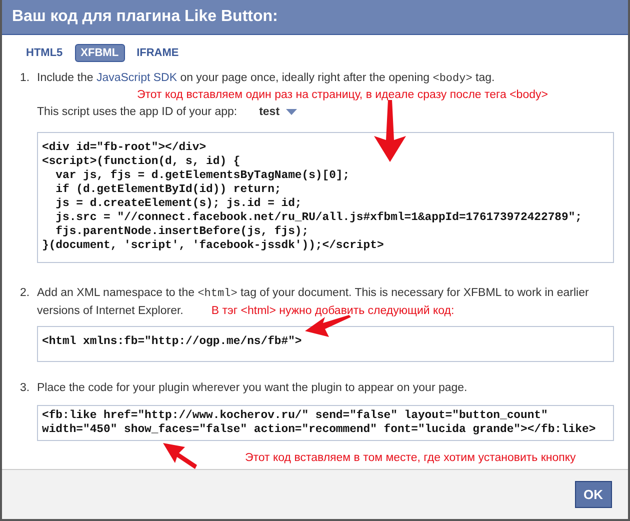 Image resolution: width=630 pixels, height=521 pixels. What do you see at coordinates (44, 53) in the screenshot?
I see `tab: HTML5` at bounding box center [44, 53].